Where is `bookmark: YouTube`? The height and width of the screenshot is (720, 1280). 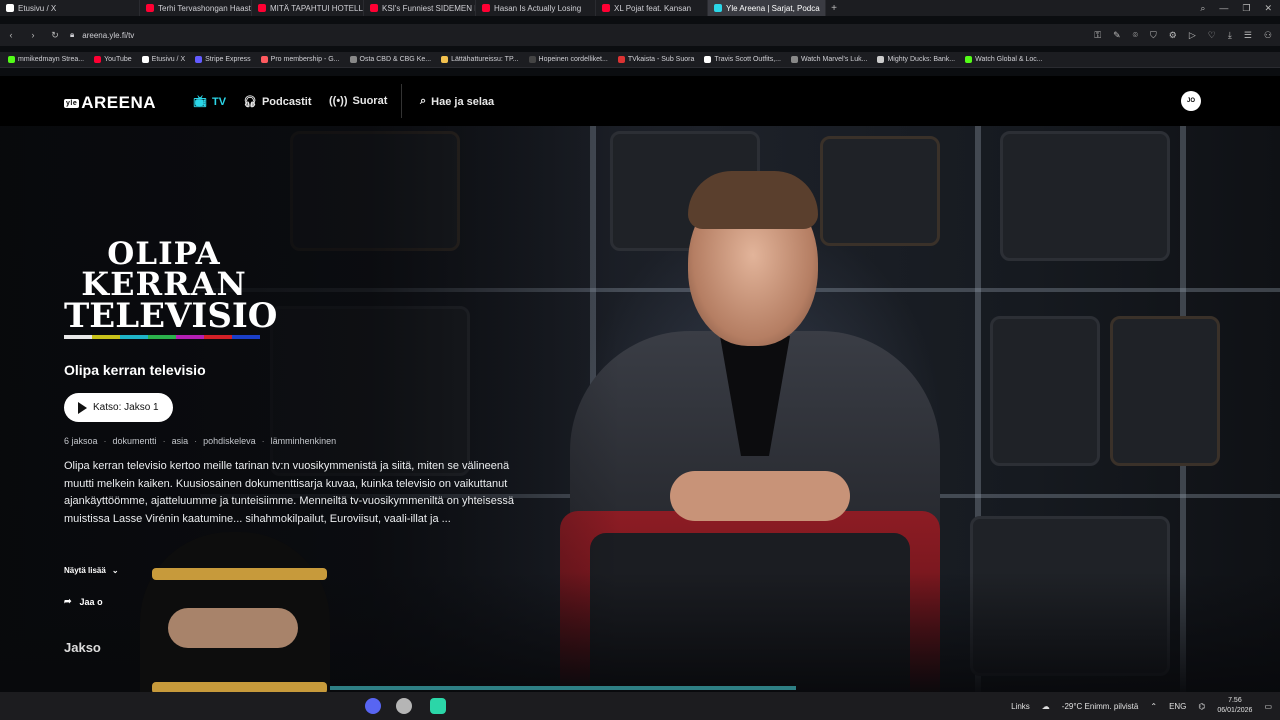 bookmark: YouTube is located at coordinates (113, 59).